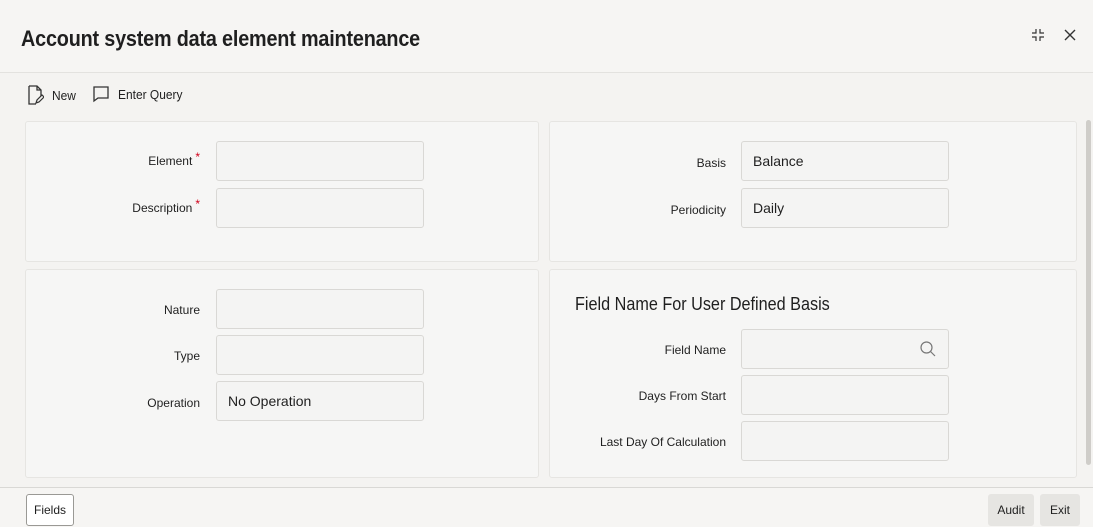 The image size is (1093, 527). I want to click on nature-label: Nature, so click(181, 310).